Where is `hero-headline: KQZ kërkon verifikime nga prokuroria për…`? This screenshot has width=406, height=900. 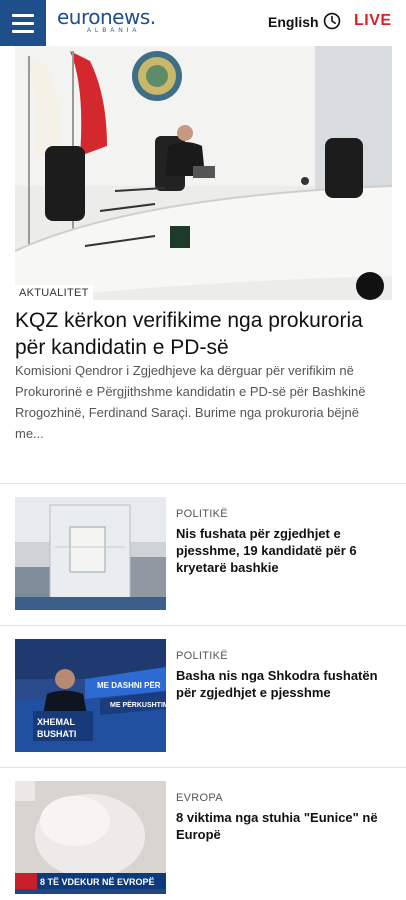
hero-headline: KQZ kërkon verifikime nga prokuroria për… is located at coordinates (204, 334).